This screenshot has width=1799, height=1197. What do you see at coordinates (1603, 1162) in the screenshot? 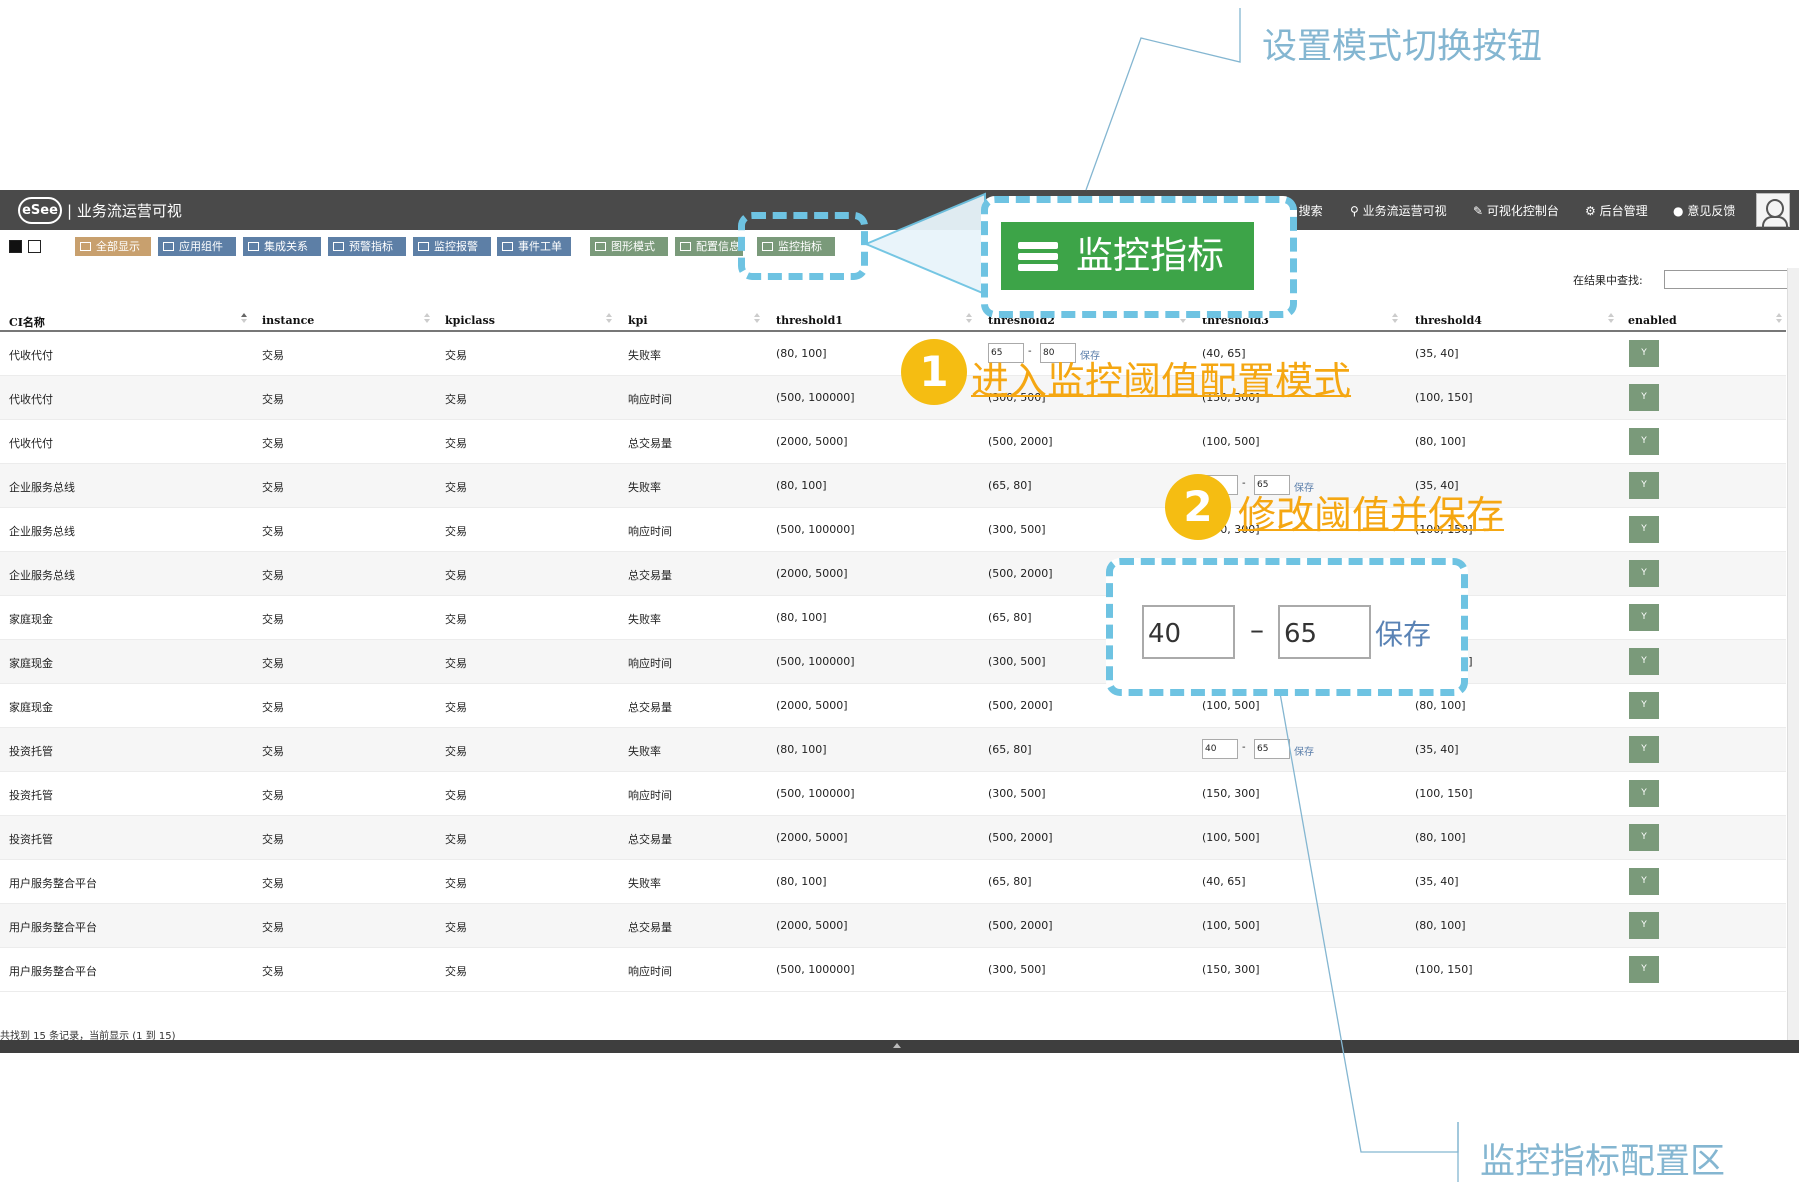
I see `annotation-title-config-area: 监控指标配置区` at bounding box center [1603, 1162].